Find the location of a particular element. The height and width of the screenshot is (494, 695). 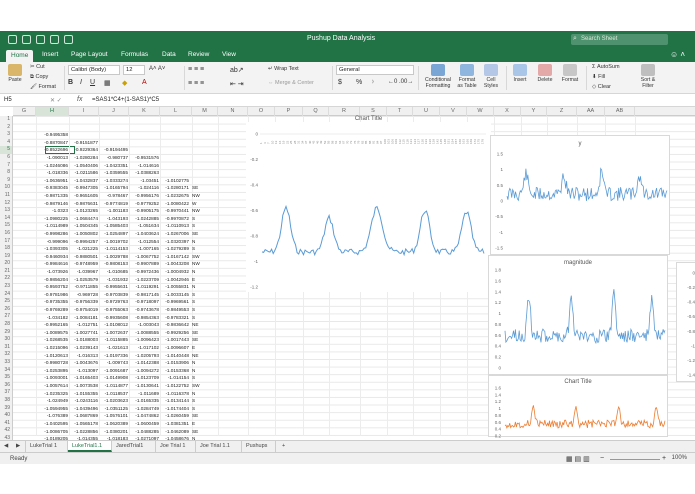

currency-button: $ is located at coordinates (340, 82).